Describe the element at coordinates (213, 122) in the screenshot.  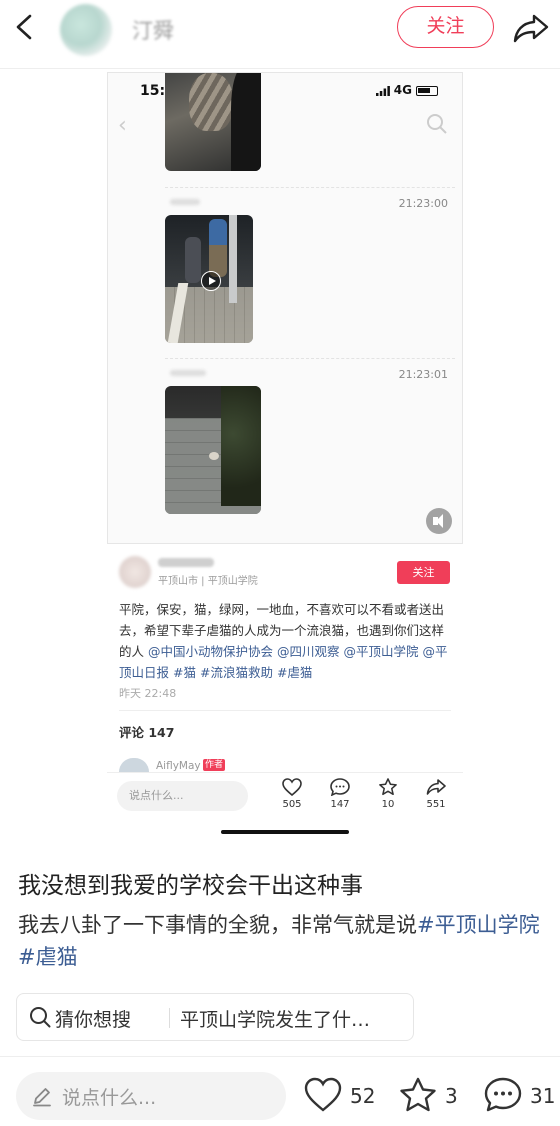
I see `cat-photo` at that location.